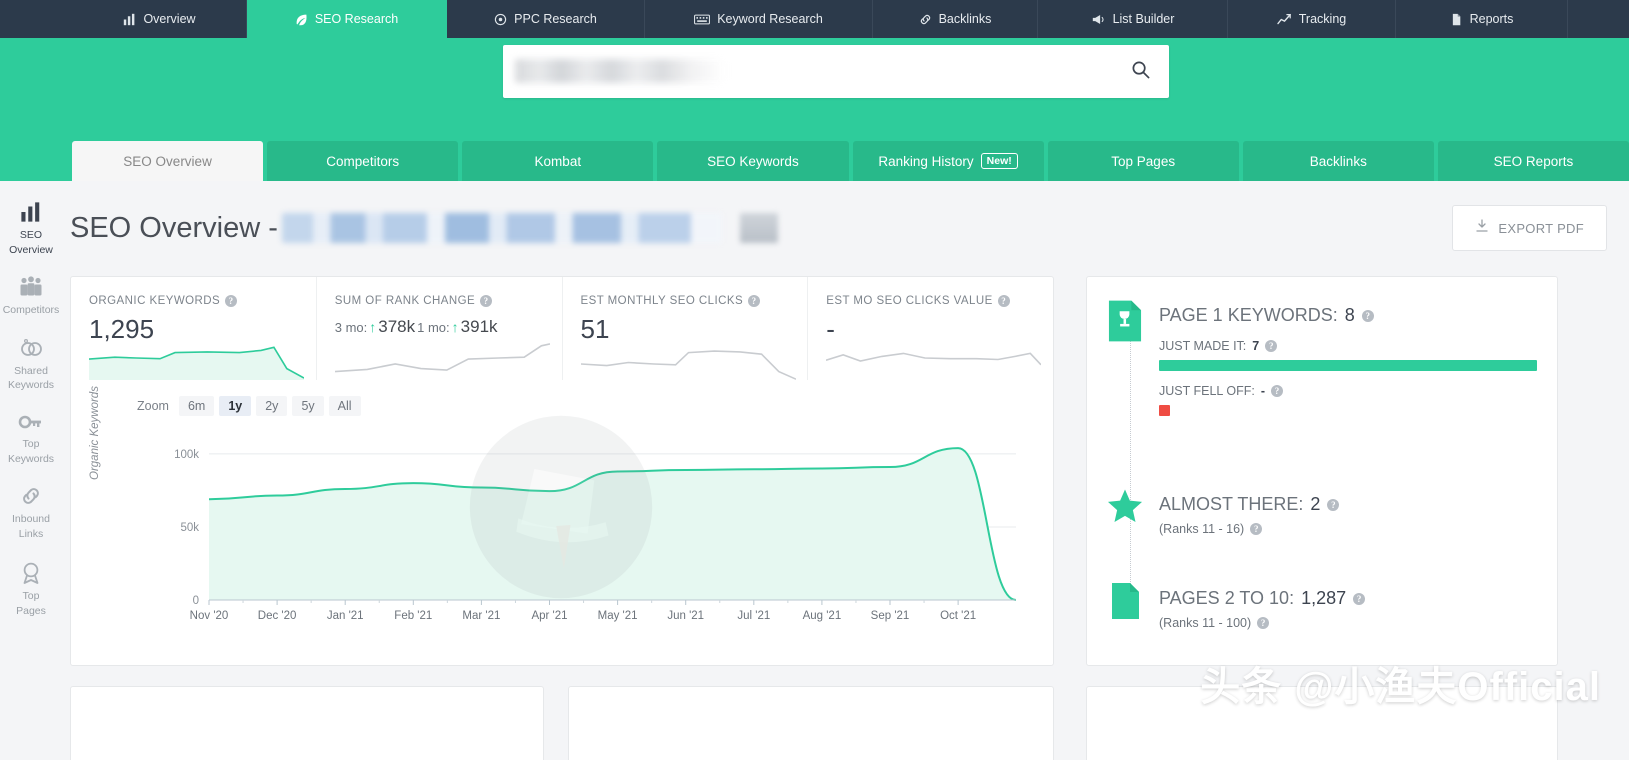  I want to click on topnav-item-label: Overview, so click(169, 19).